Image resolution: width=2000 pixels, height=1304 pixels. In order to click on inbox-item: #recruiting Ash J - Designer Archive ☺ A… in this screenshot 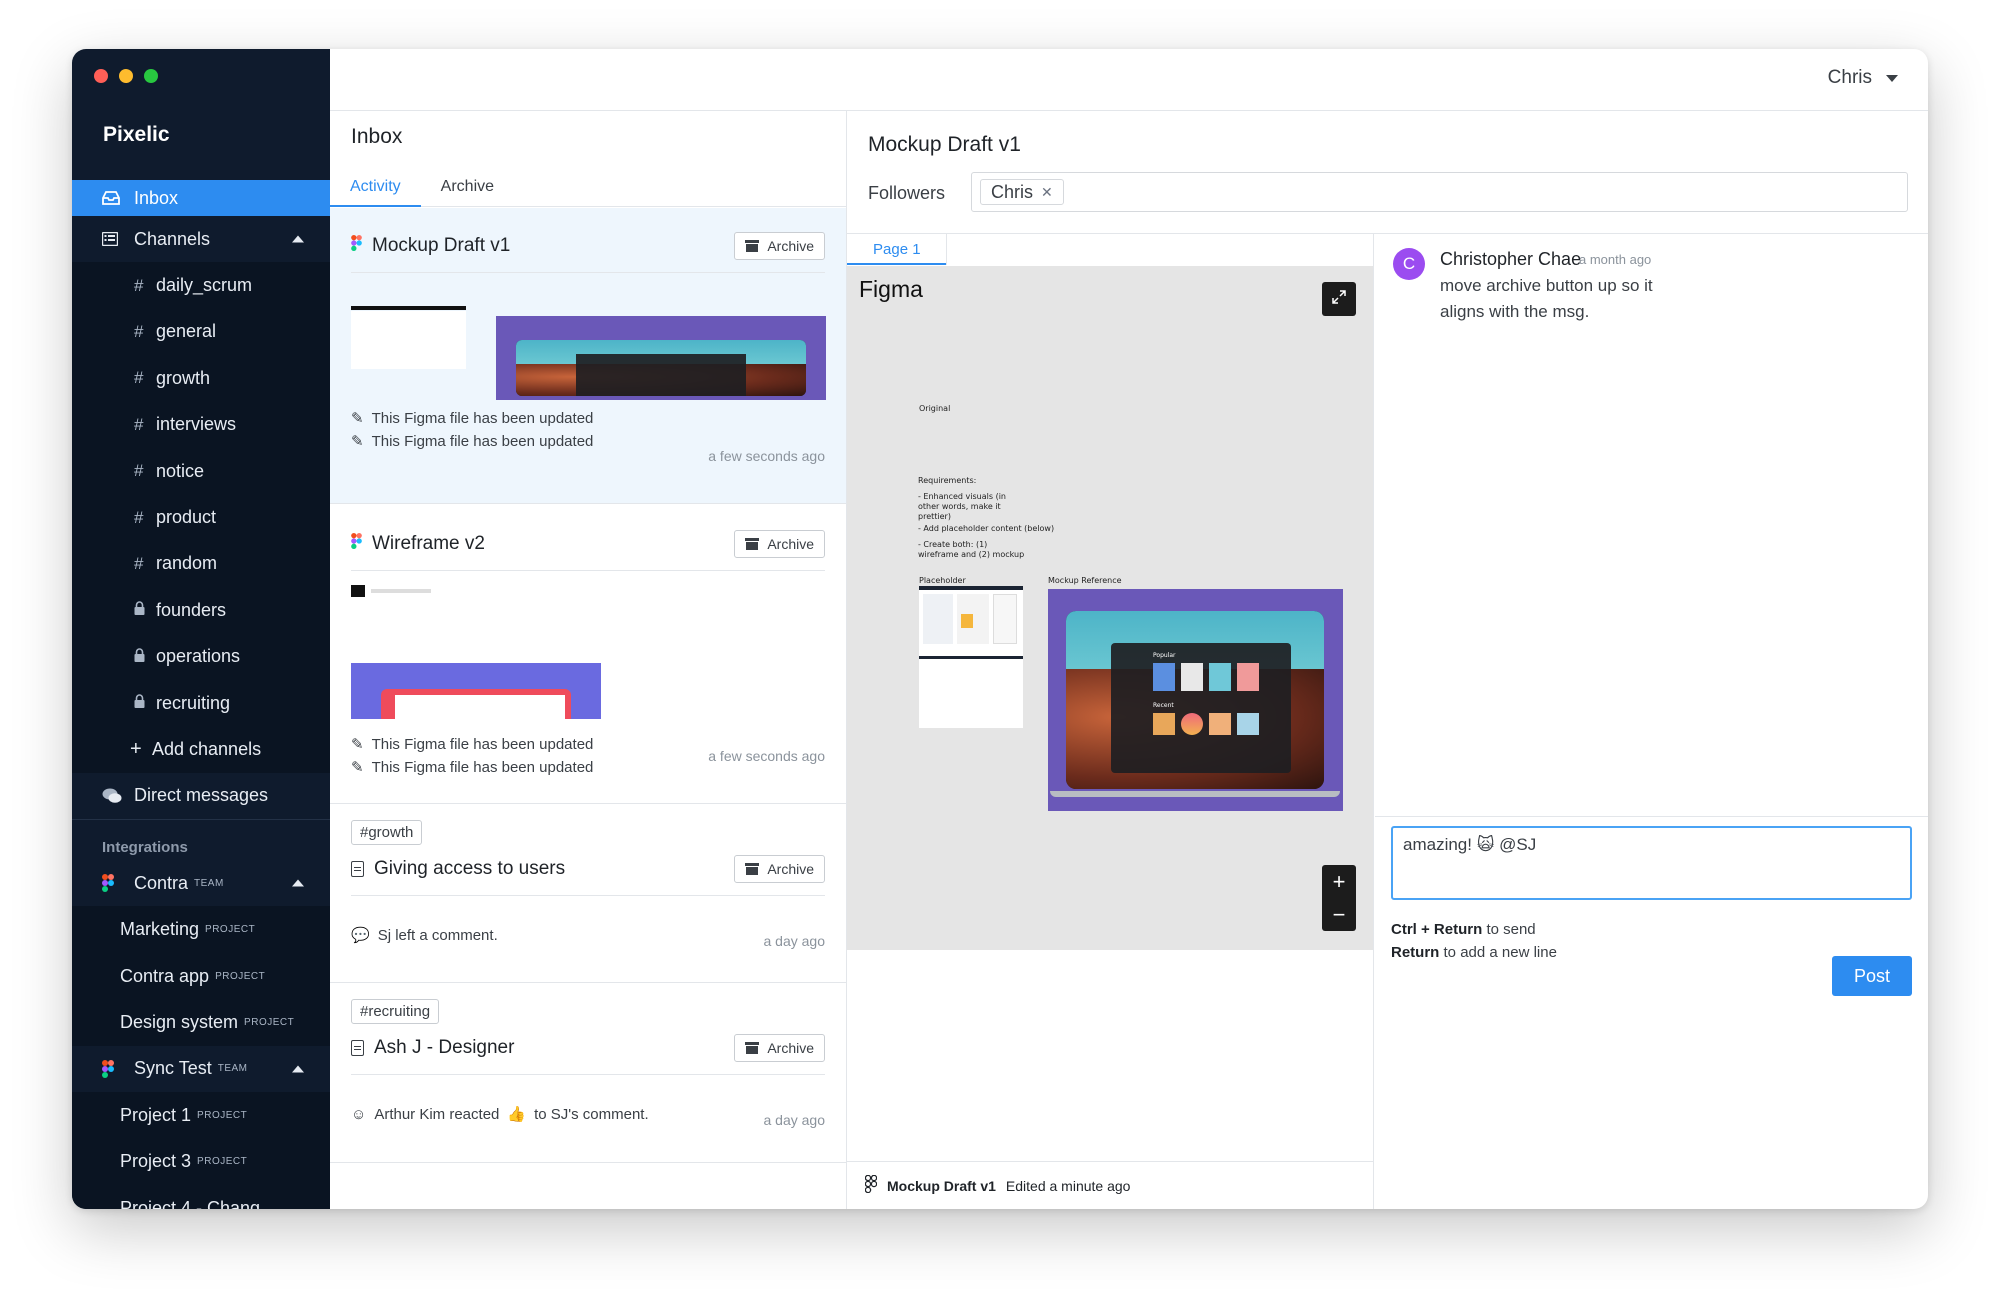, I will do `click(588, 1073)`.